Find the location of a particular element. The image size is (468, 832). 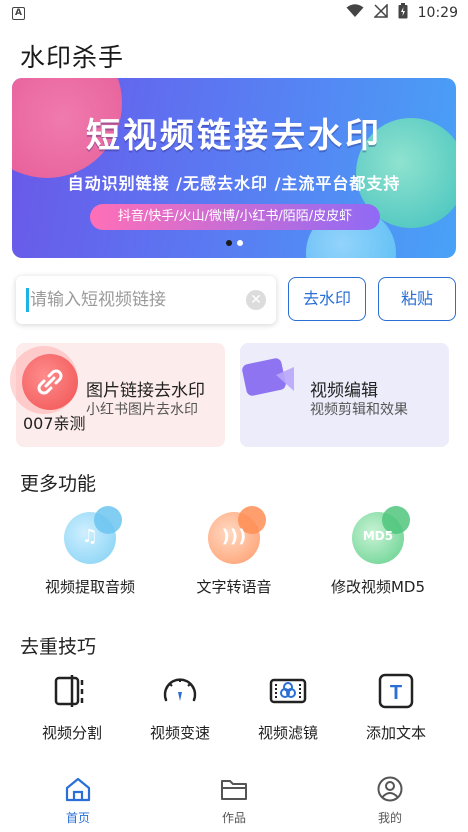

a-notification-icon: A is located at coordinates (18, 13).